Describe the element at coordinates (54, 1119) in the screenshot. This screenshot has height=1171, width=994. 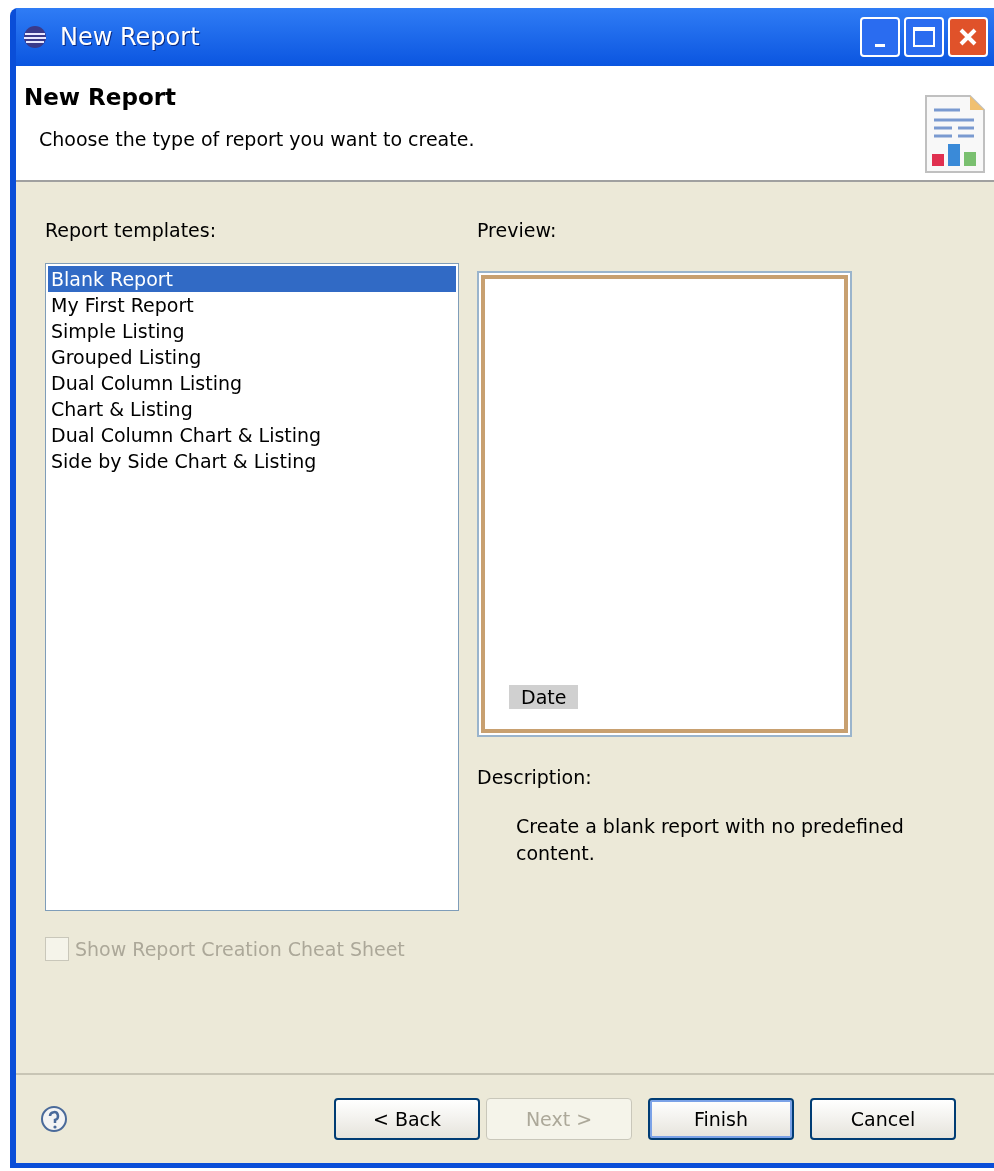
I see `help-icon` at that location.